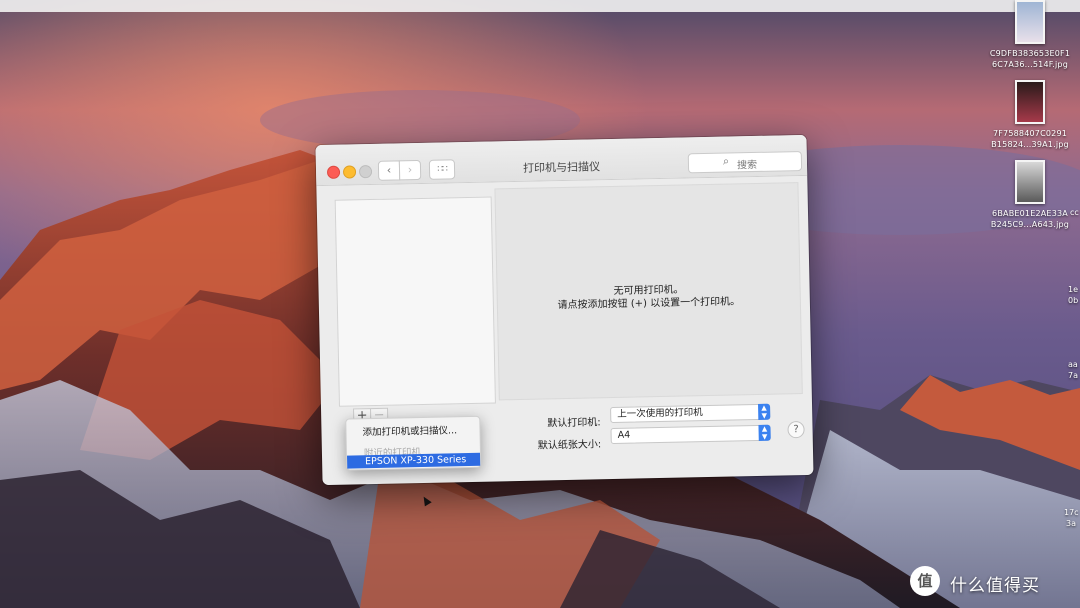 This screenshot has height=608, width=1080. What do you see at coordinates (1030, 64) in the screenshot?
I see `file-name: 6C7A36...514F.jpg` at bounding box center [1030, 64].